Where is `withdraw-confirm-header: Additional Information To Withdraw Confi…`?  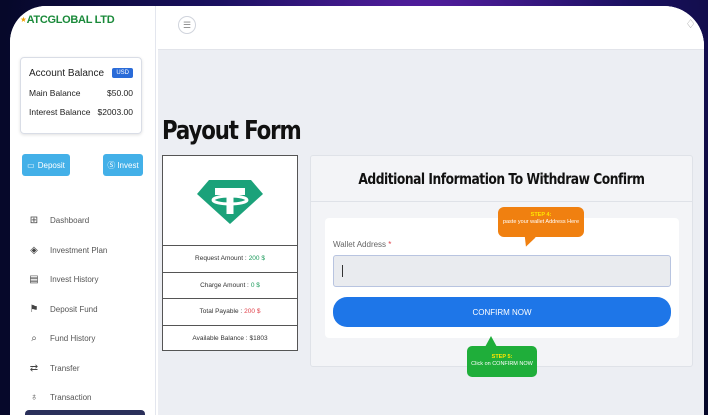
withdraw-confirm-header: Additional Information To Withdraw Confi… is located at coordinates (501, 179).